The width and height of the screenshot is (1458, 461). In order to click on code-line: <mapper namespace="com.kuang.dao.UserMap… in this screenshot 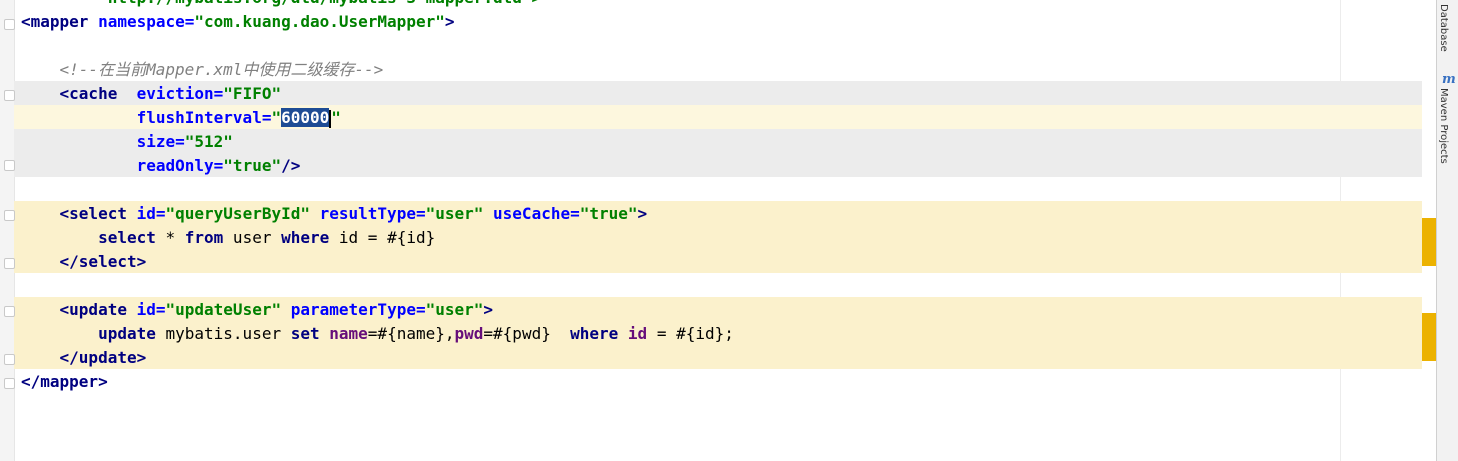, I will do `click(237, 22)`.